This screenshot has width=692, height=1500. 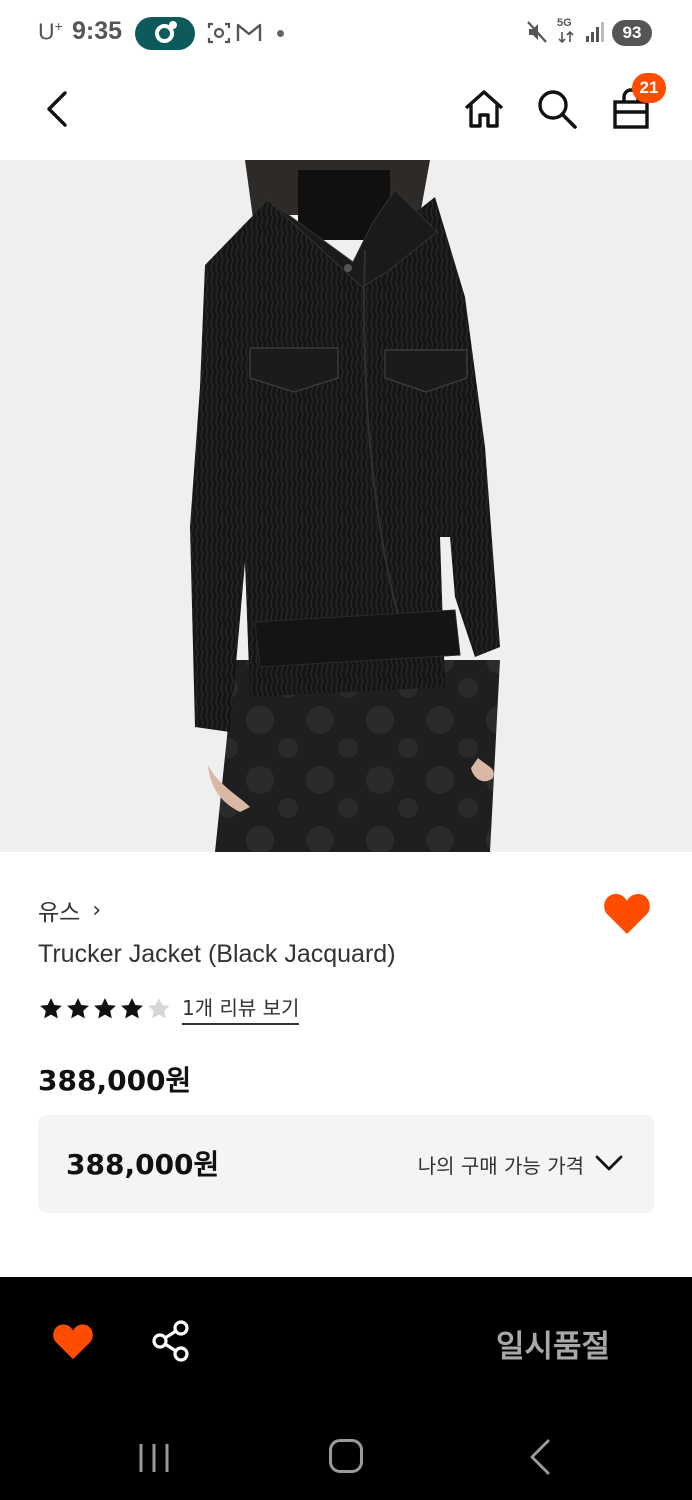 I want to click on call-pill-icon, so click(x=165, y=33).